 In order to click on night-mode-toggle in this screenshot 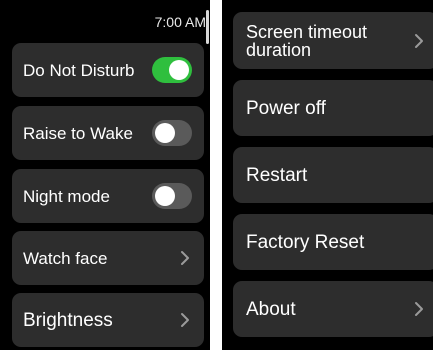, I will do `click(172, 196)`.